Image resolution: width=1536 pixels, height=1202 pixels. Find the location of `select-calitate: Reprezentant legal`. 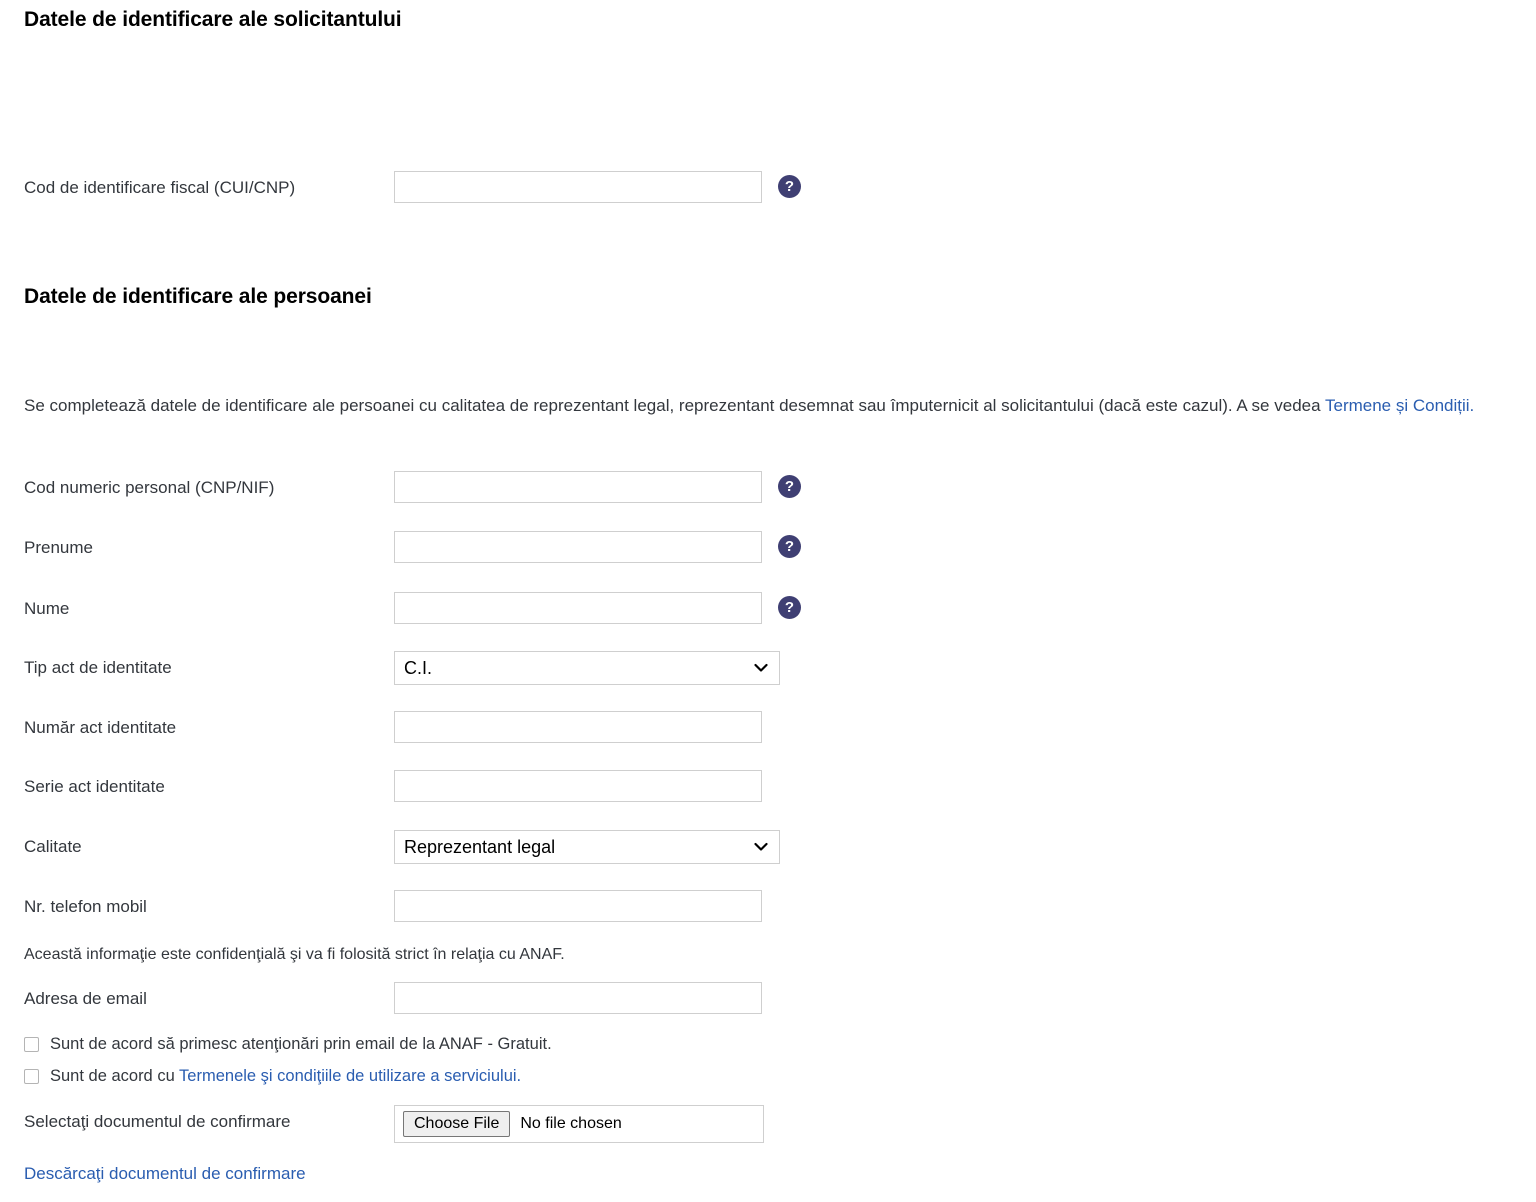

select-calitate: Reprezentant legal is located at coordinates (587, 847).